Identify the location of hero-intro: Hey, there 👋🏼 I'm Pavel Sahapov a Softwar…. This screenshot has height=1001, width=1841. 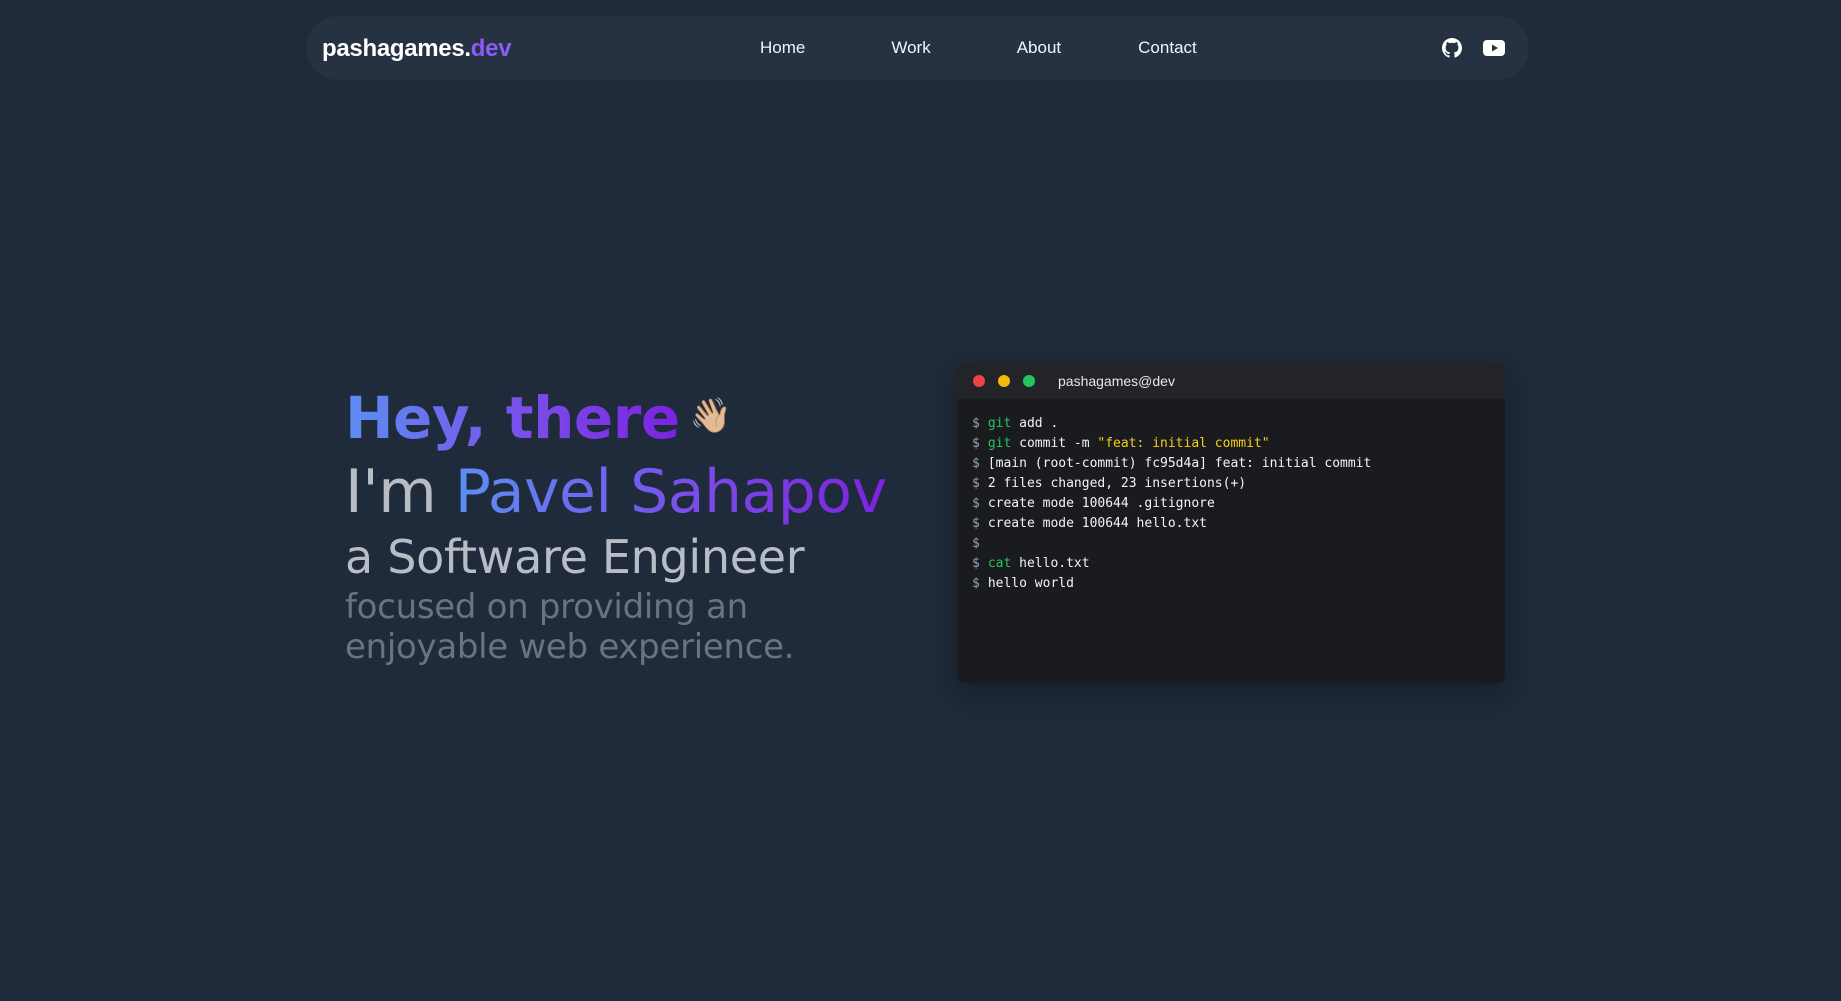
(625, 525).